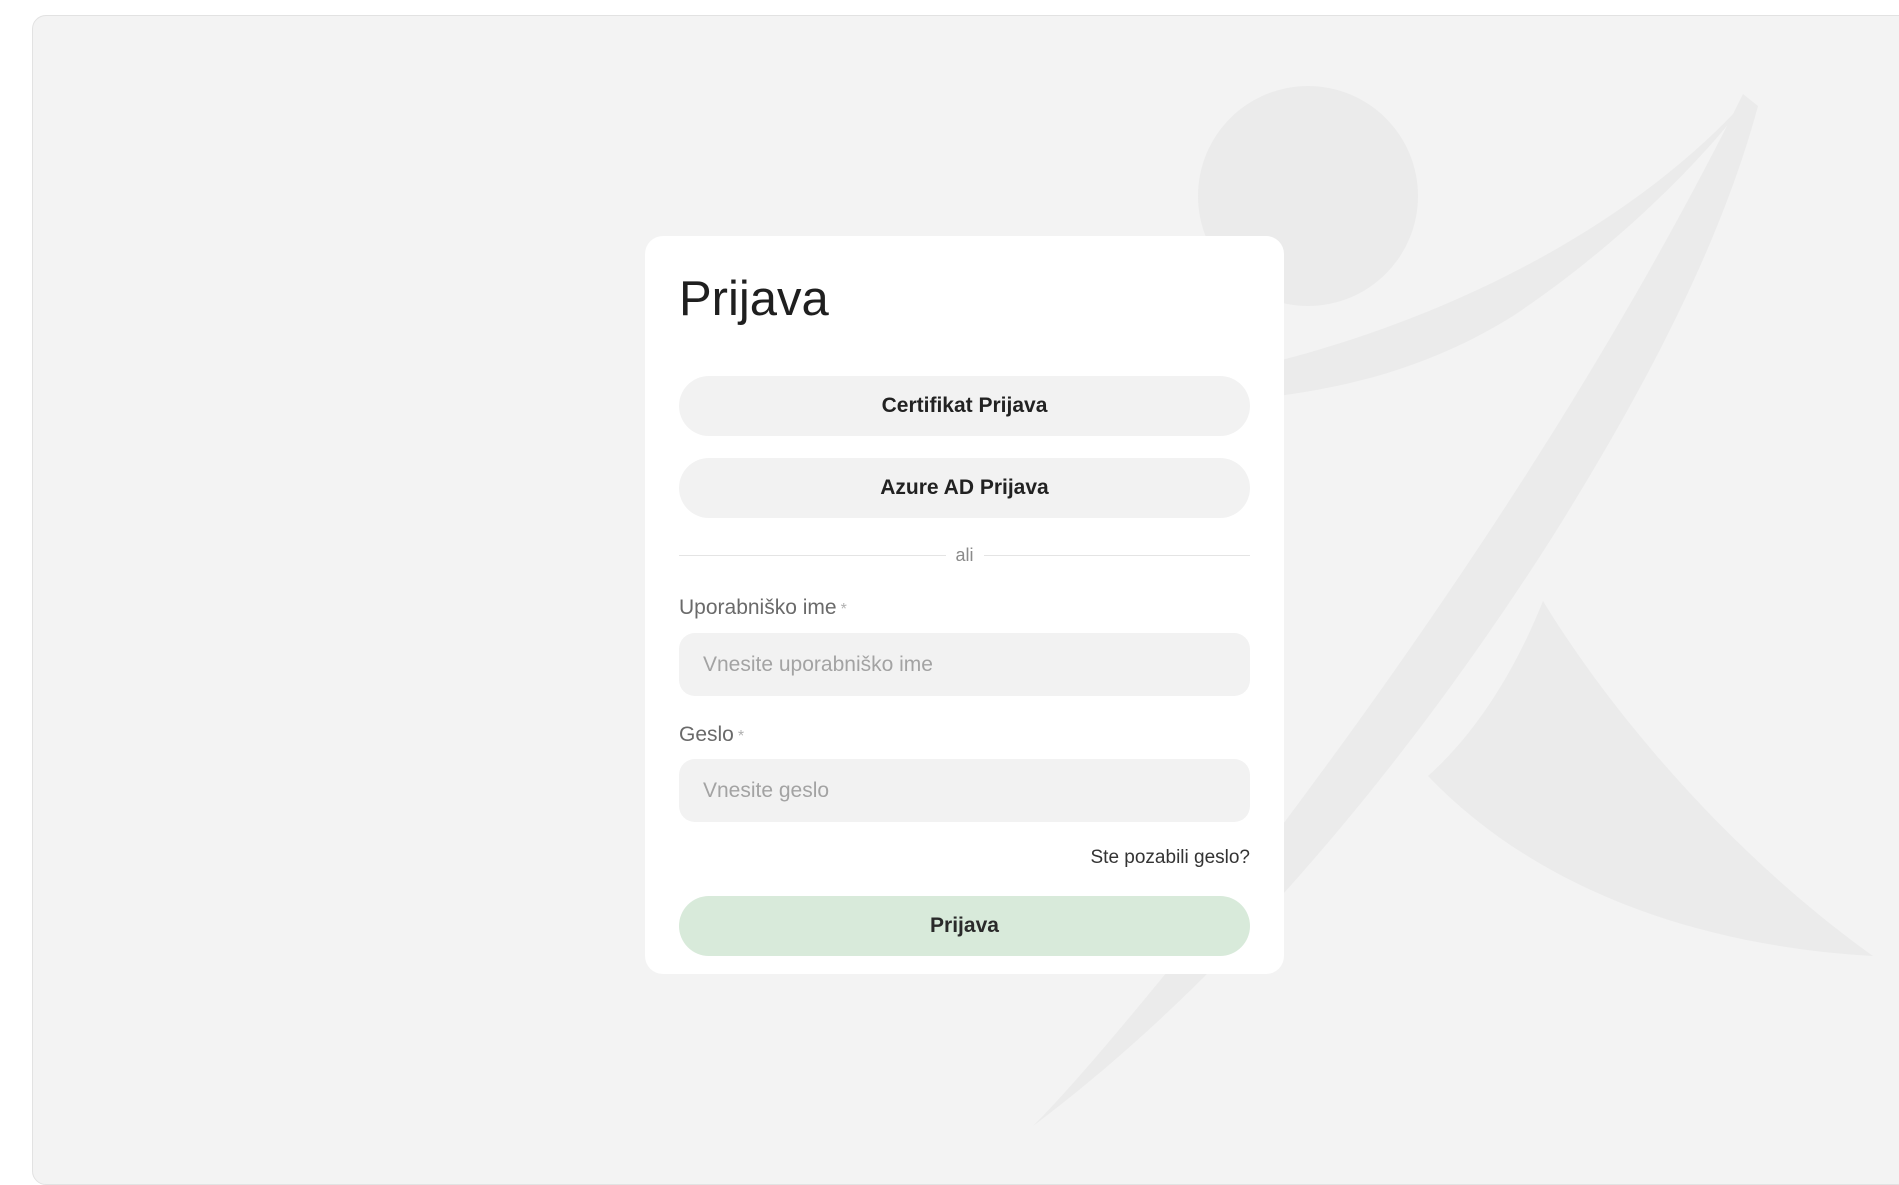 The image size is (1899, 1185). What do you see at coordinates (1117, 555) in the screenshot?
I see `divider-line-right` at bounding box center [1117, 555].